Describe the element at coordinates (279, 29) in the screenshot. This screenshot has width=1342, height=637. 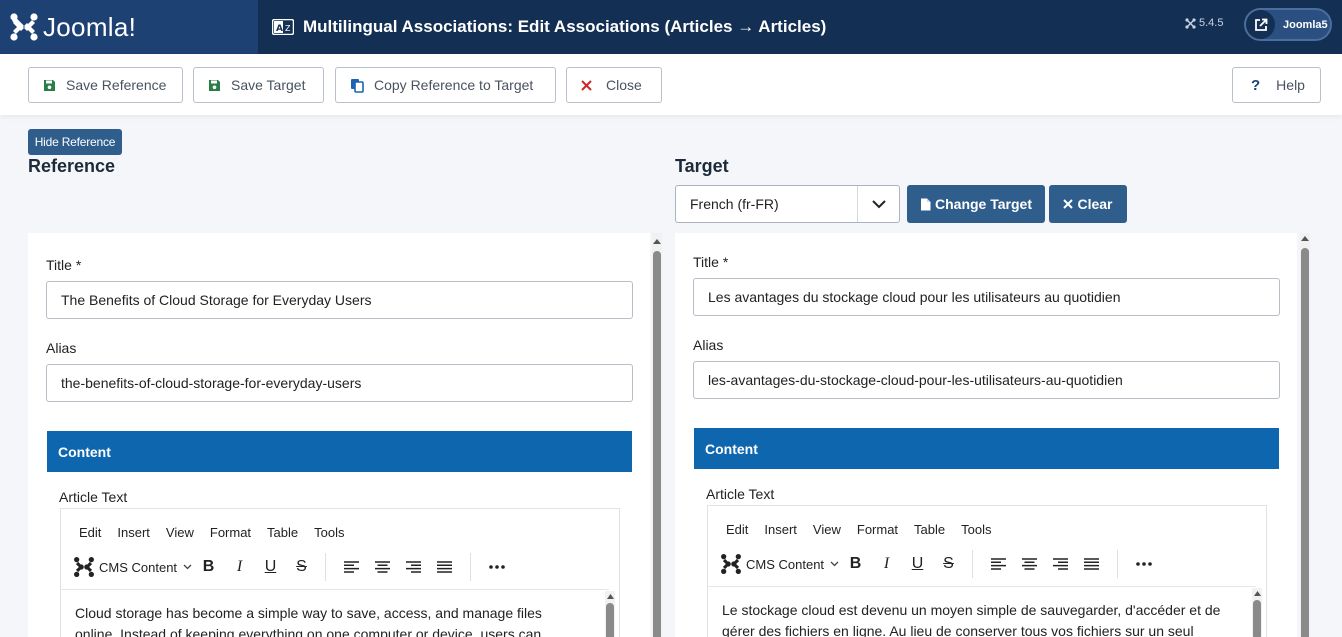
I see `svg-text: A` at that location.